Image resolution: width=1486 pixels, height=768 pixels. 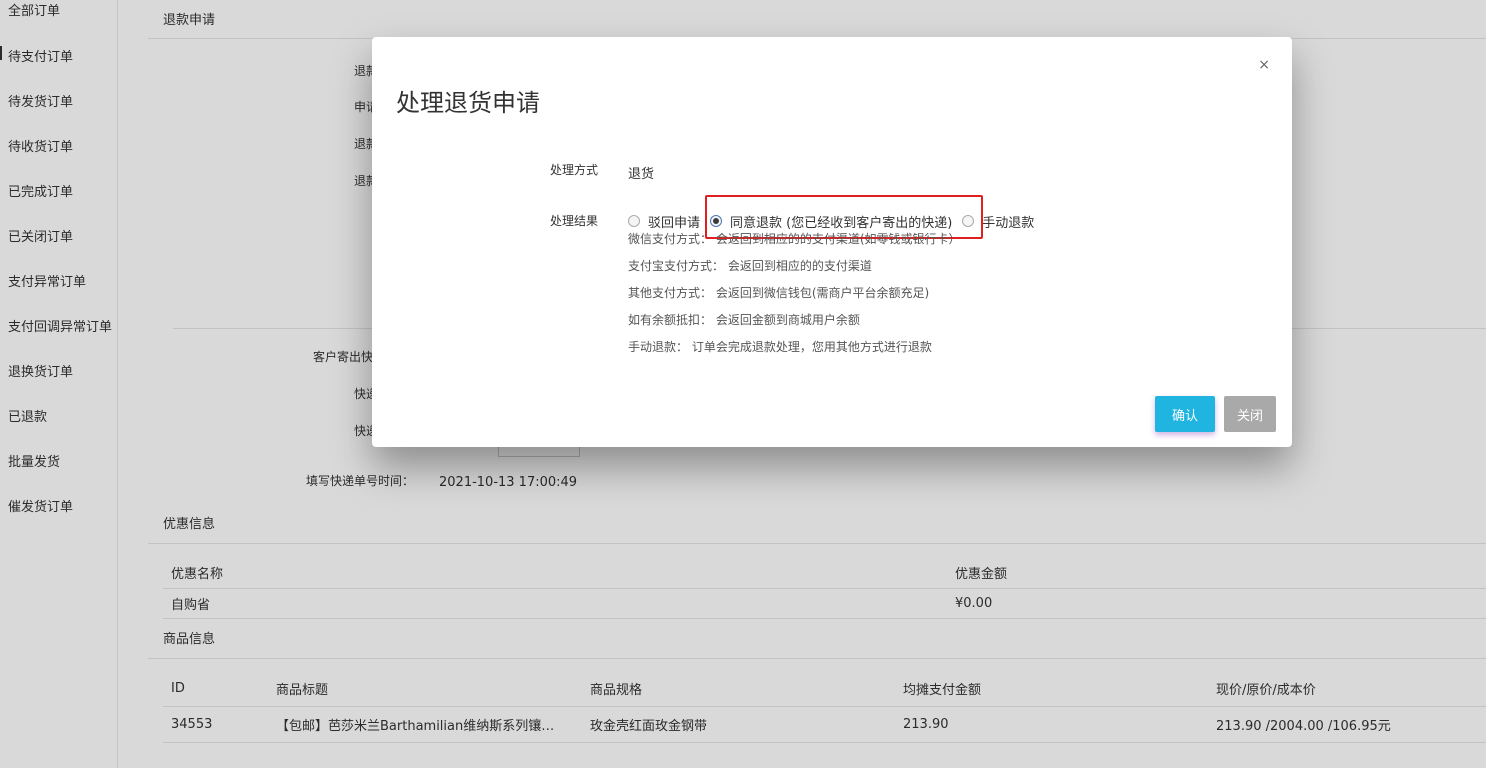 I want to click on manual-refund-option-label: 手动退款, so click(x=1008, y=221).